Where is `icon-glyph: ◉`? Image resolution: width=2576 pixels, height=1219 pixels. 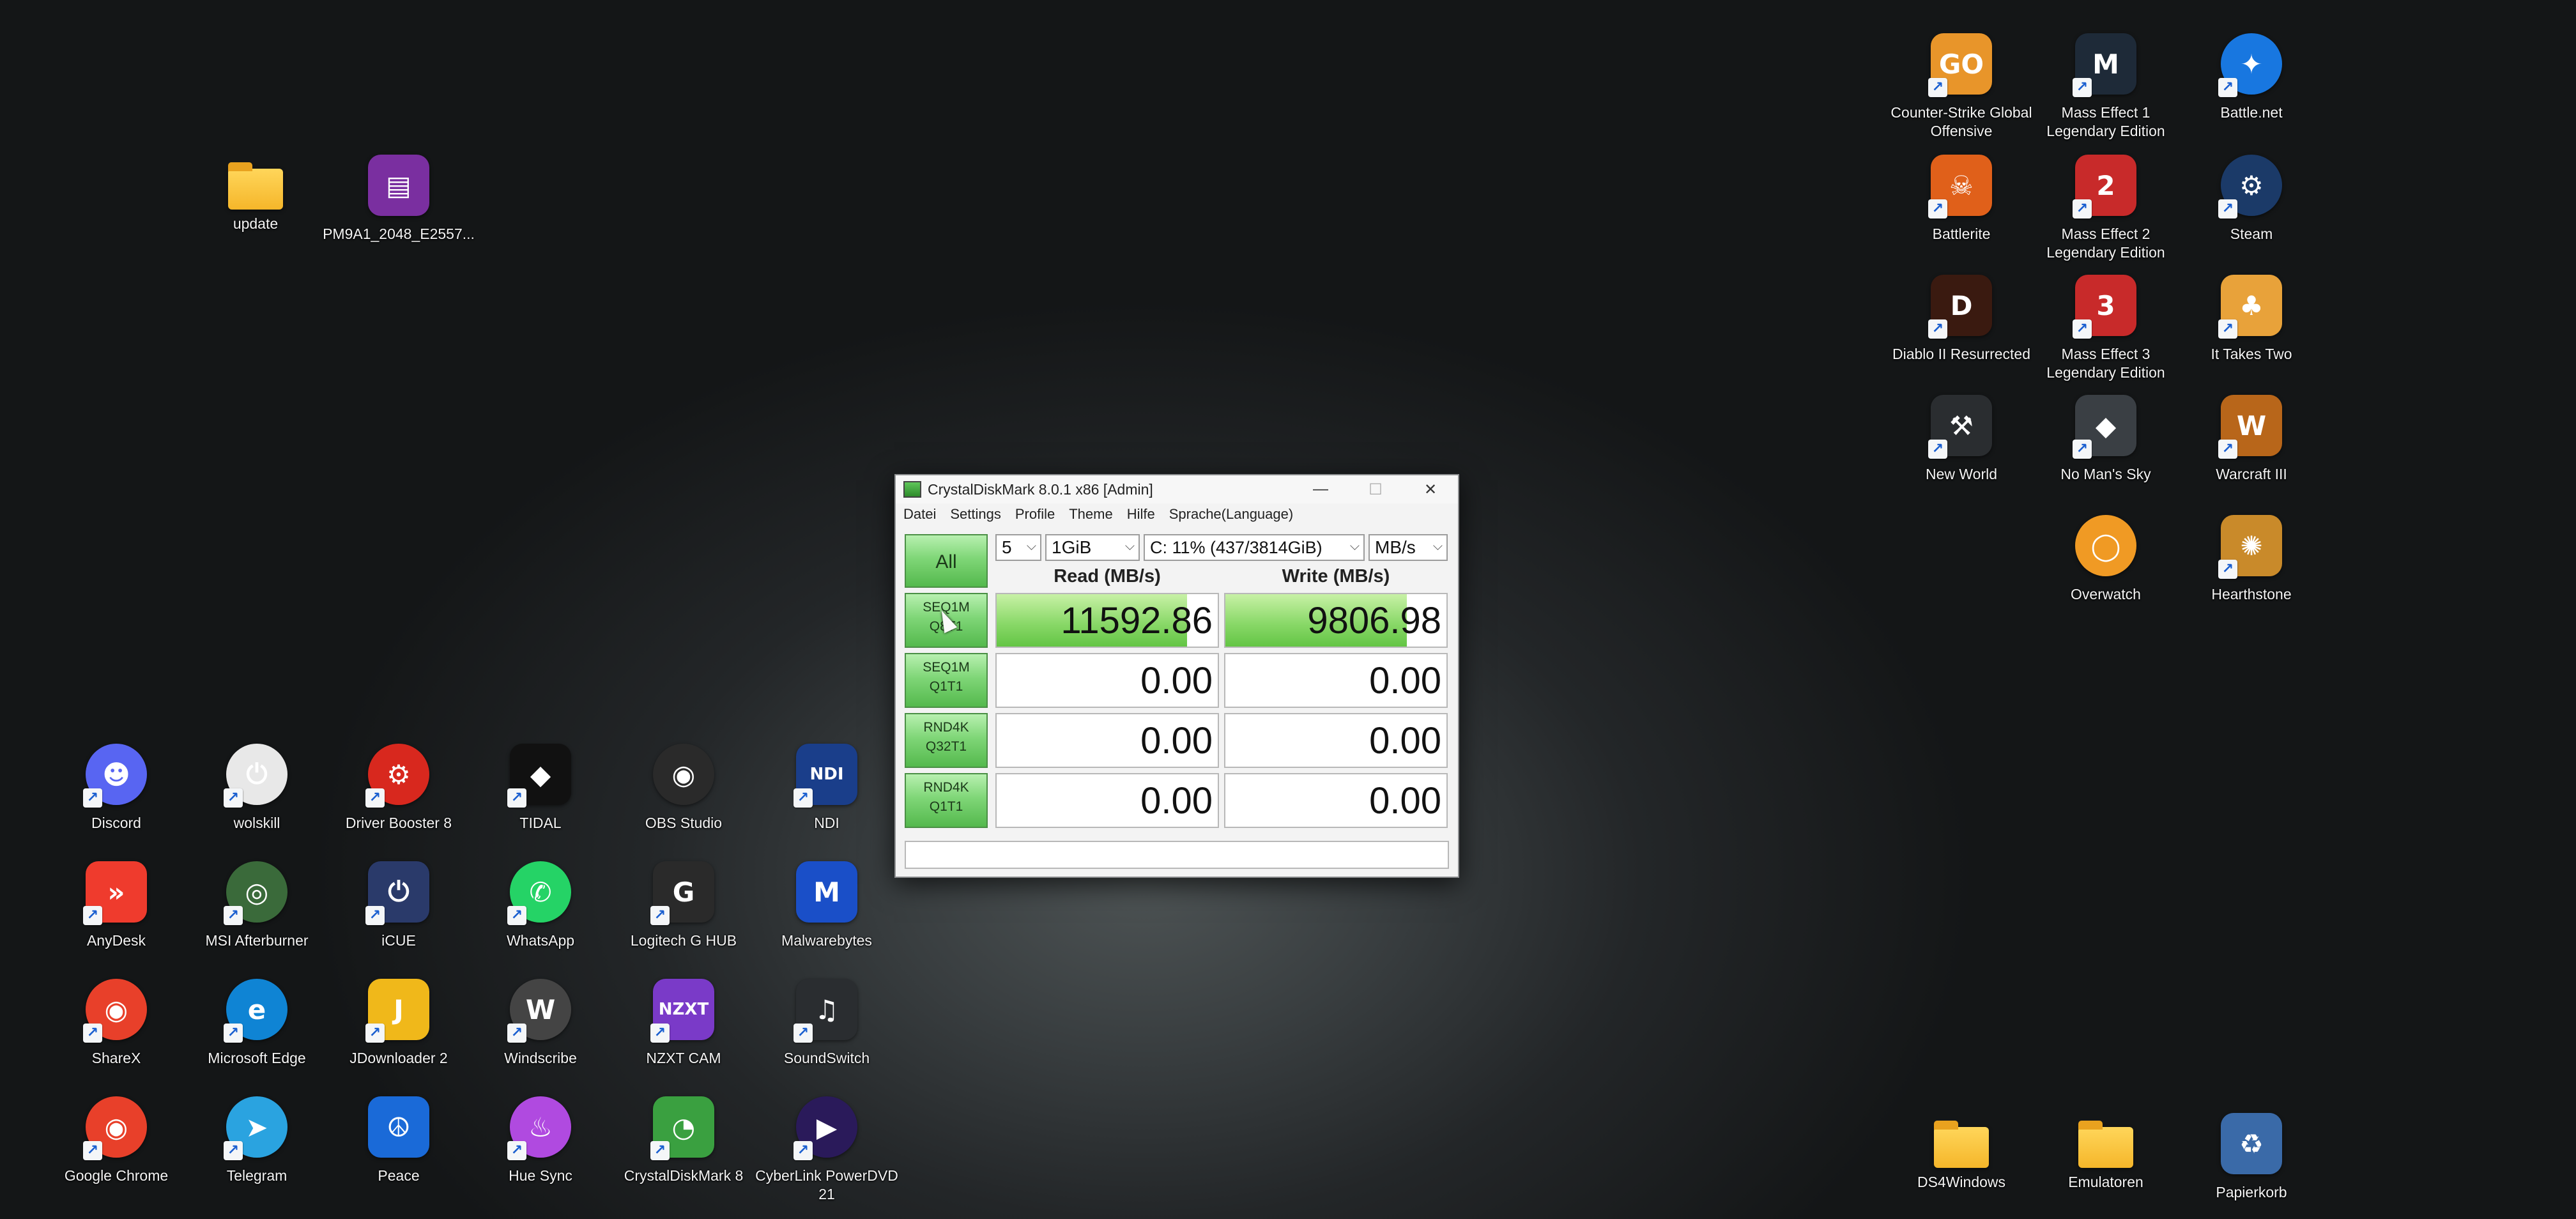
icon-glyph: ◉ is located at coordinates (116, 1127).